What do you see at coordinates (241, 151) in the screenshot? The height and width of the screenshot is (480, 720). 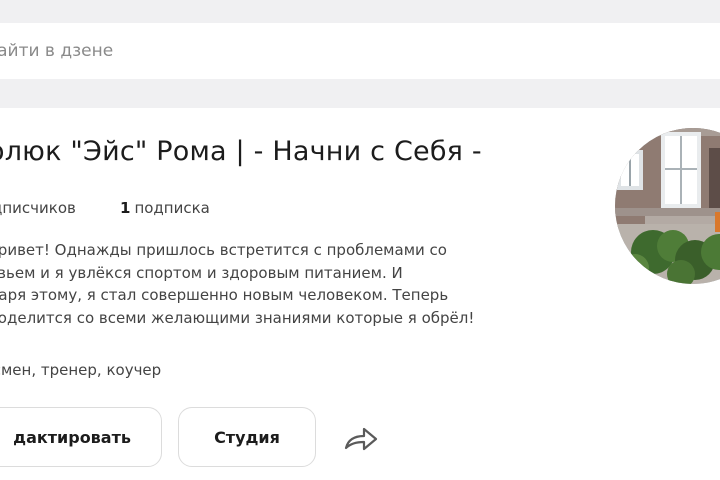 I see `channel-title: олюк "Эйс" Рома | - Начни с Себя -` at bounding box center [241, 151].